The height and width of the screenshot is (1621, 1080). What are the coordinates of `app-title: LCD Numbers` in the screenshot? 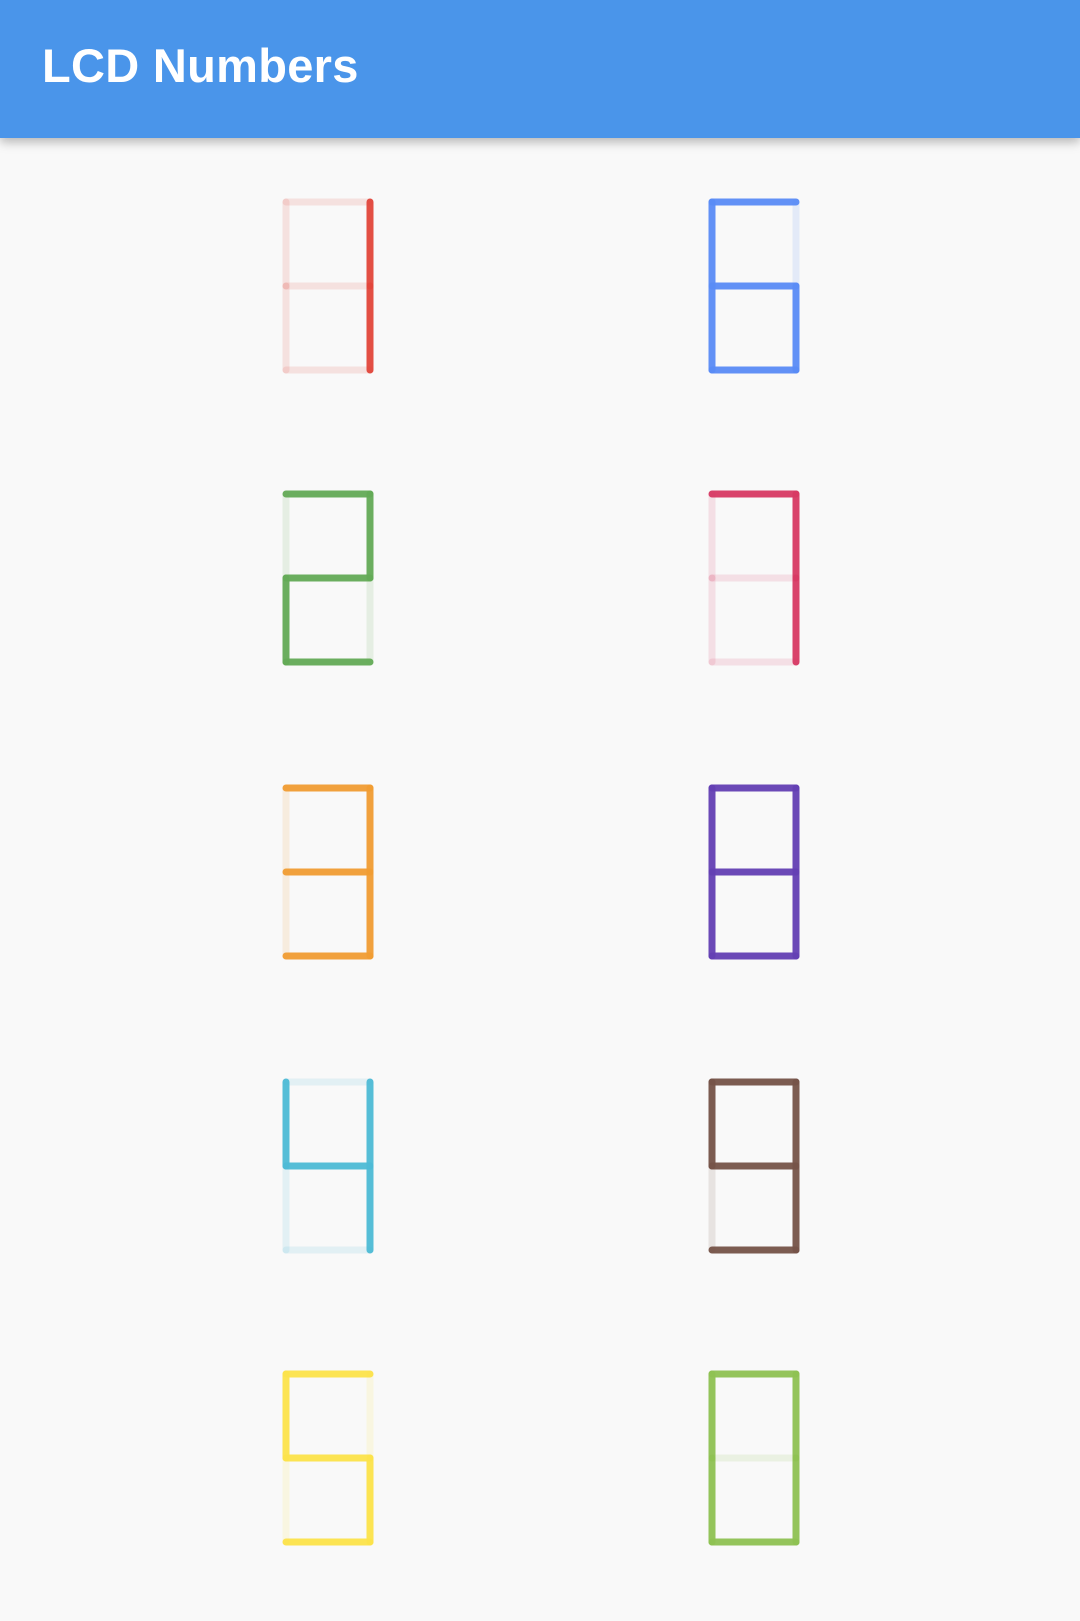 It's located at (200, 65).